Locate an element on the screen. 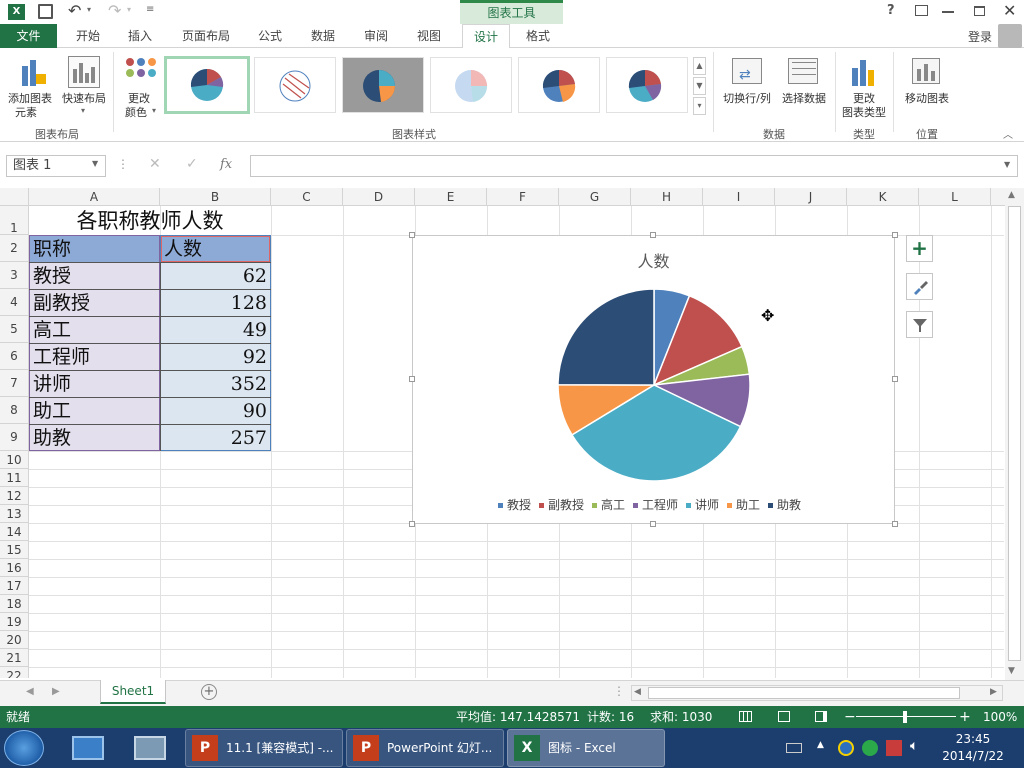  legend-item: 教授 is located at coordinates (514, 505).